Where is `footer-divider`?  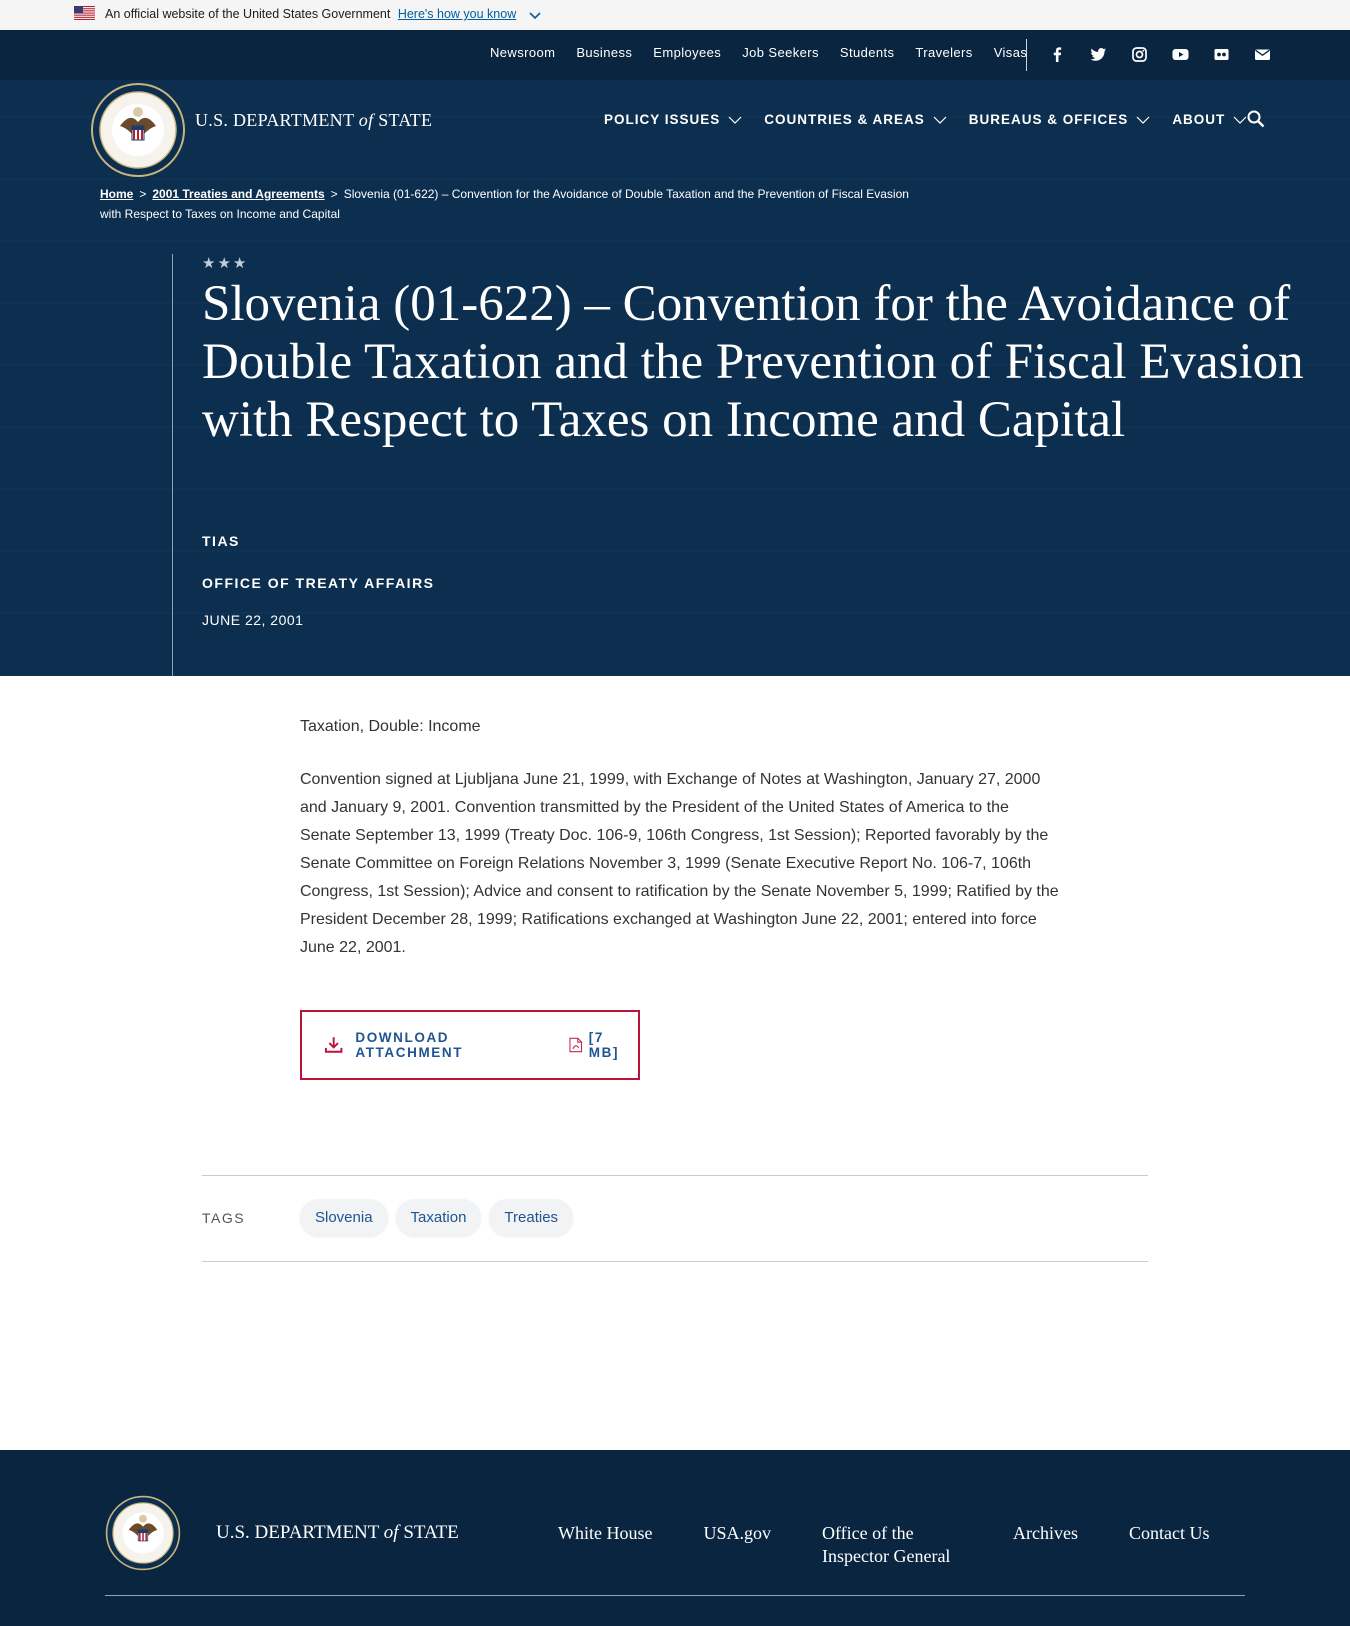
footer-divider is located at coordinates (675, 1595).